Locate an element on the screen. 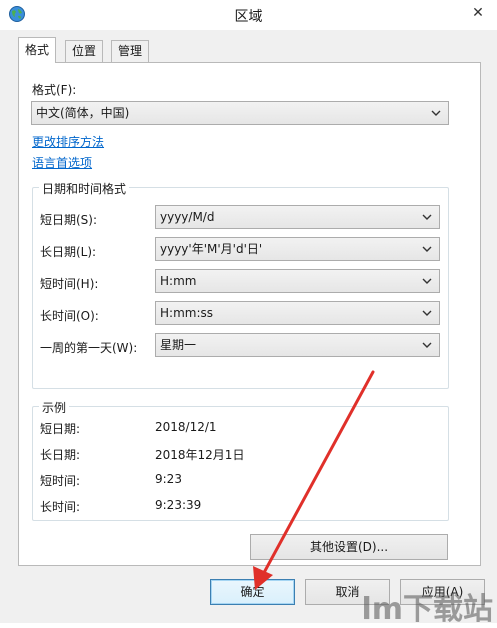  tab-location: 位置 is located at coordinates (84, 51).